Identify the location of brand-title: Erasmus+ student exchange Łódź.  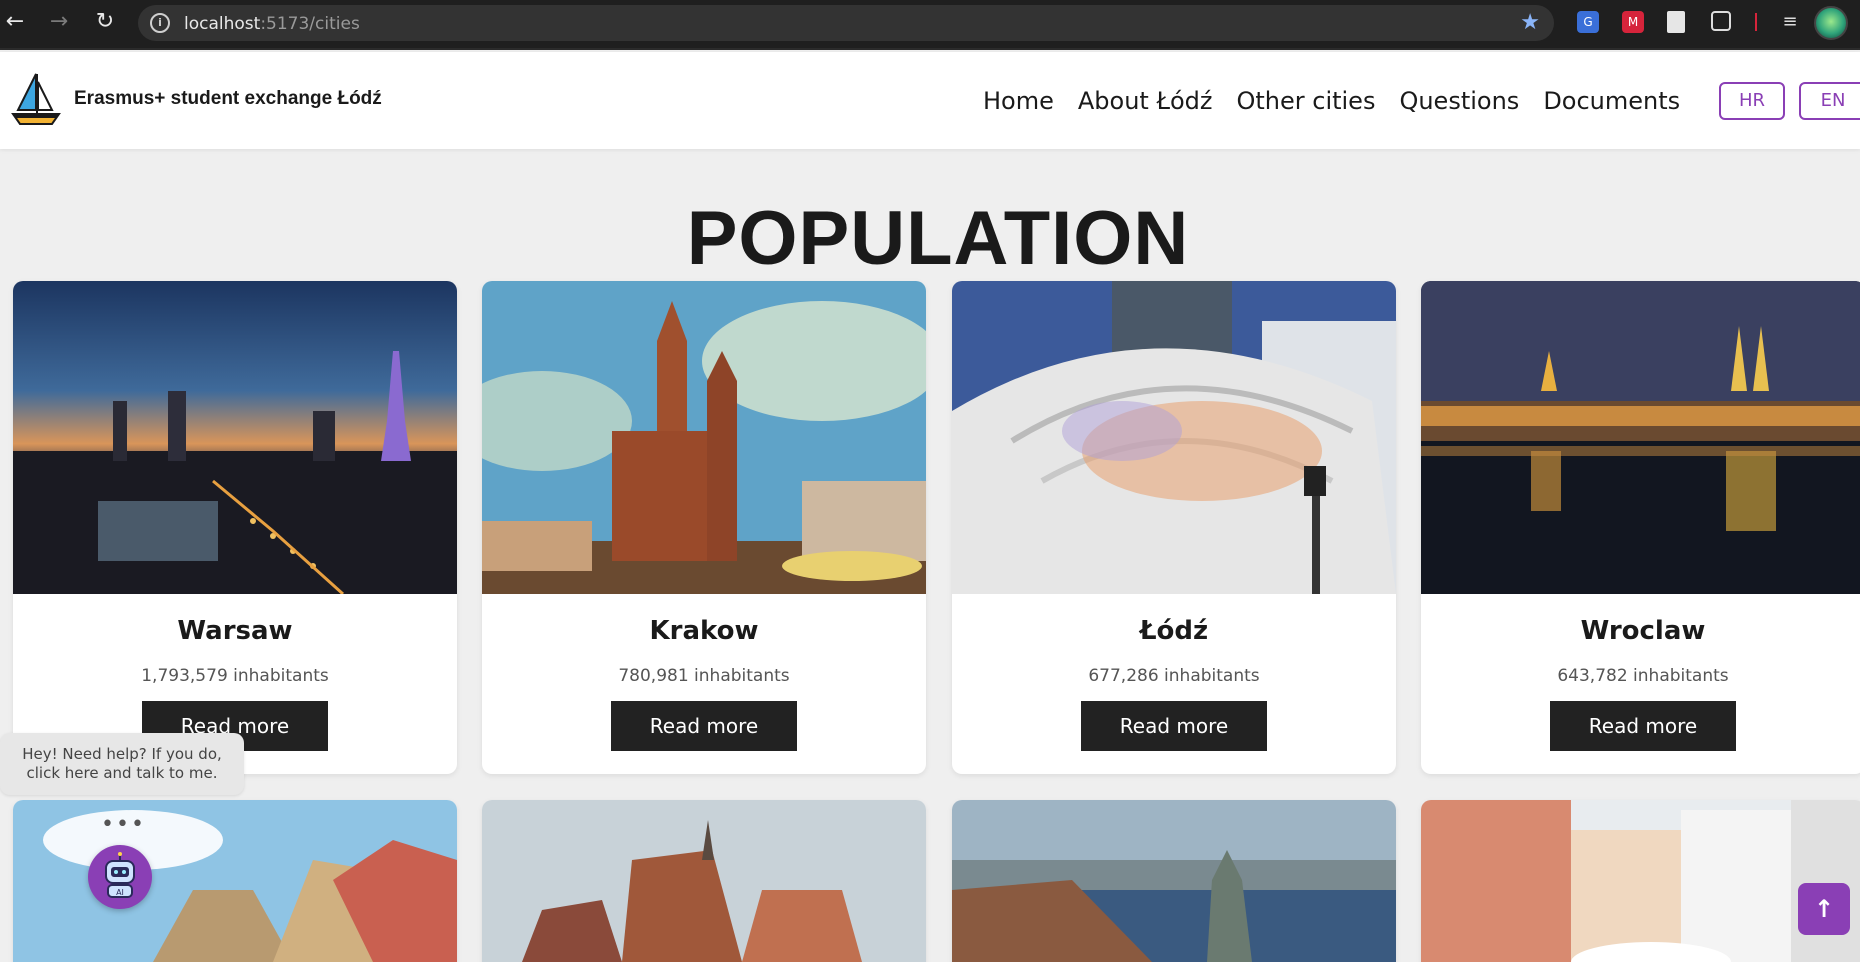
(228, 99).